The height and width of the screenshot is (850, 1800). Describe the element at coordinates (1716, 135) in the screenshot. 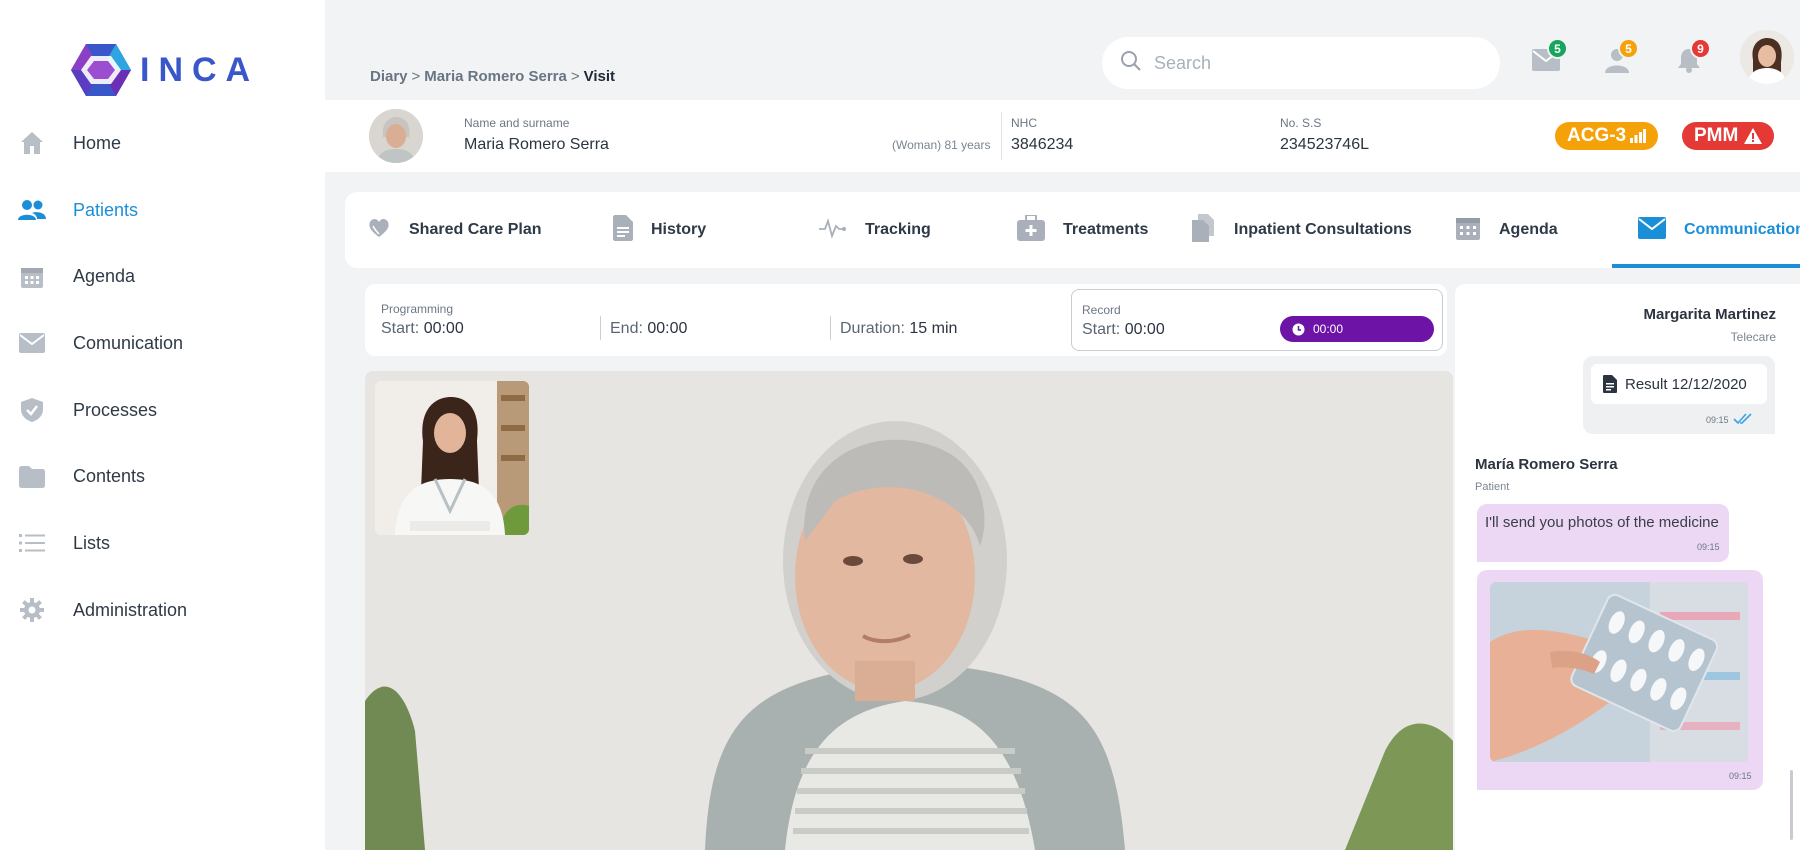

I see `pmm-label: PMM` at that location.